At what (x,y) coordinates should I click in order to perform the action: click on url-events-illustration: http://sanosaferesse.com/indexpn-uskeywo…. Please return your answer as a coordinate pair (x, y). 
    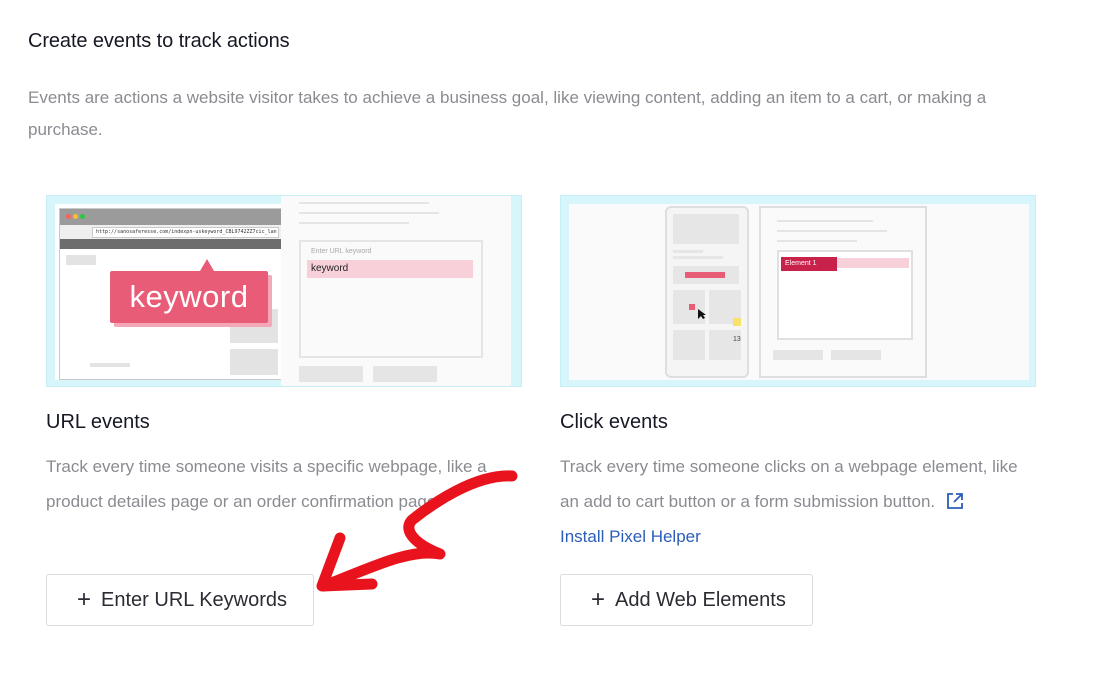
    Looking at the image, I should click on (284, 291).